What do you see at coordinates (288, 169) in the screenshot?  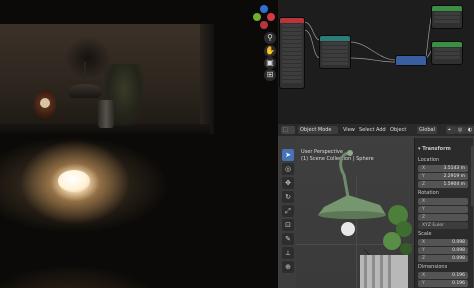 I see `cursor-tool-icon: ◎` at bounding box center [288, 169].